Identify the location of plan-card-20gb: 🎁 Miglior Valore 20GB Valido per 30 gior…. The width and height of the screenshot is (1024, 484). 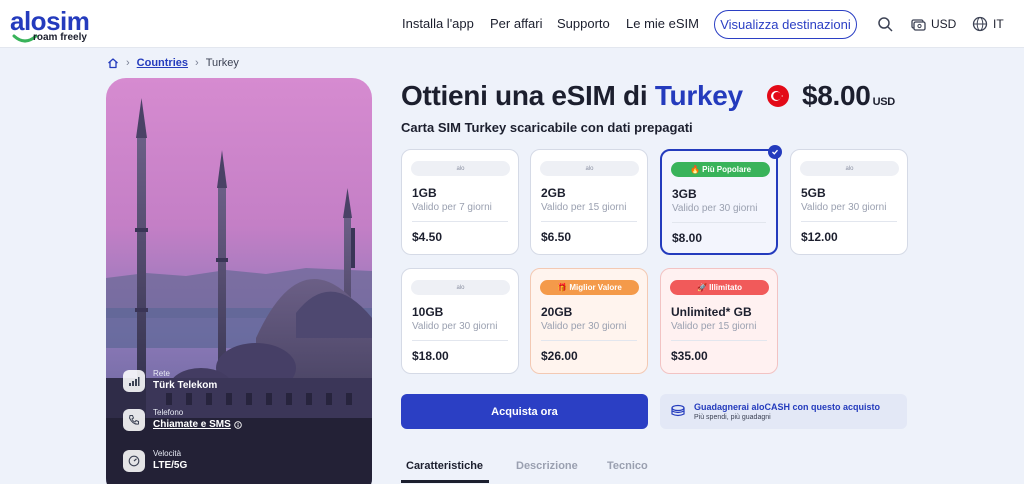
(589, 321).